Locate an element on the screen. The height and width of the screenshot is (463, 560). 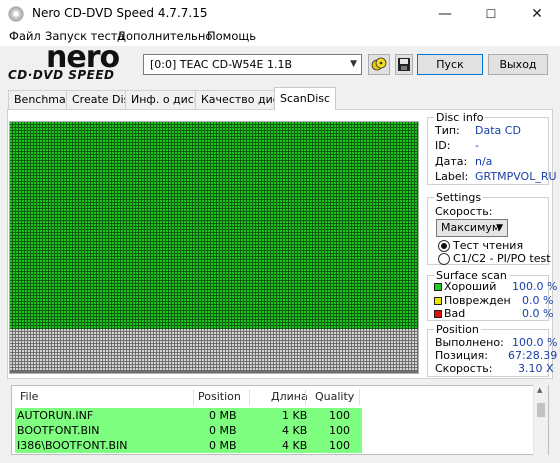
drive-select-value: [0:0] TEAC CD-W54E 1.1B is located at coordinates (221, 64).